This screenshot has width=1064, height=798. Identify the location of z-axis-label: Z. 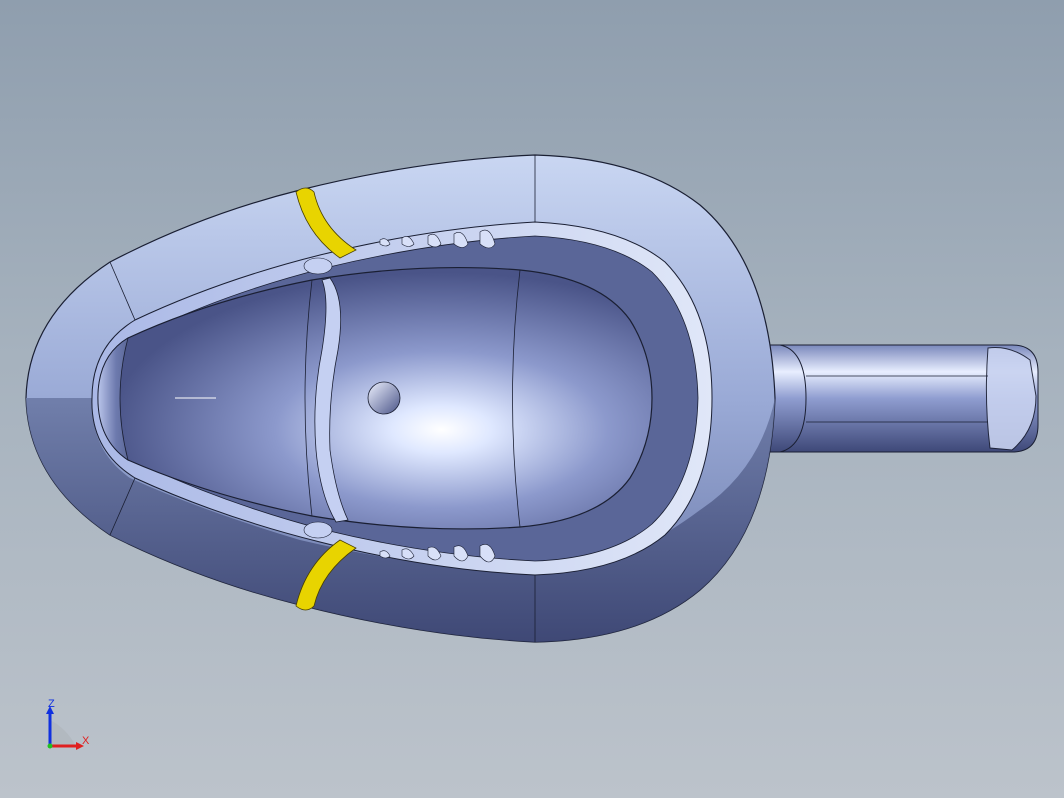
(51, 704).